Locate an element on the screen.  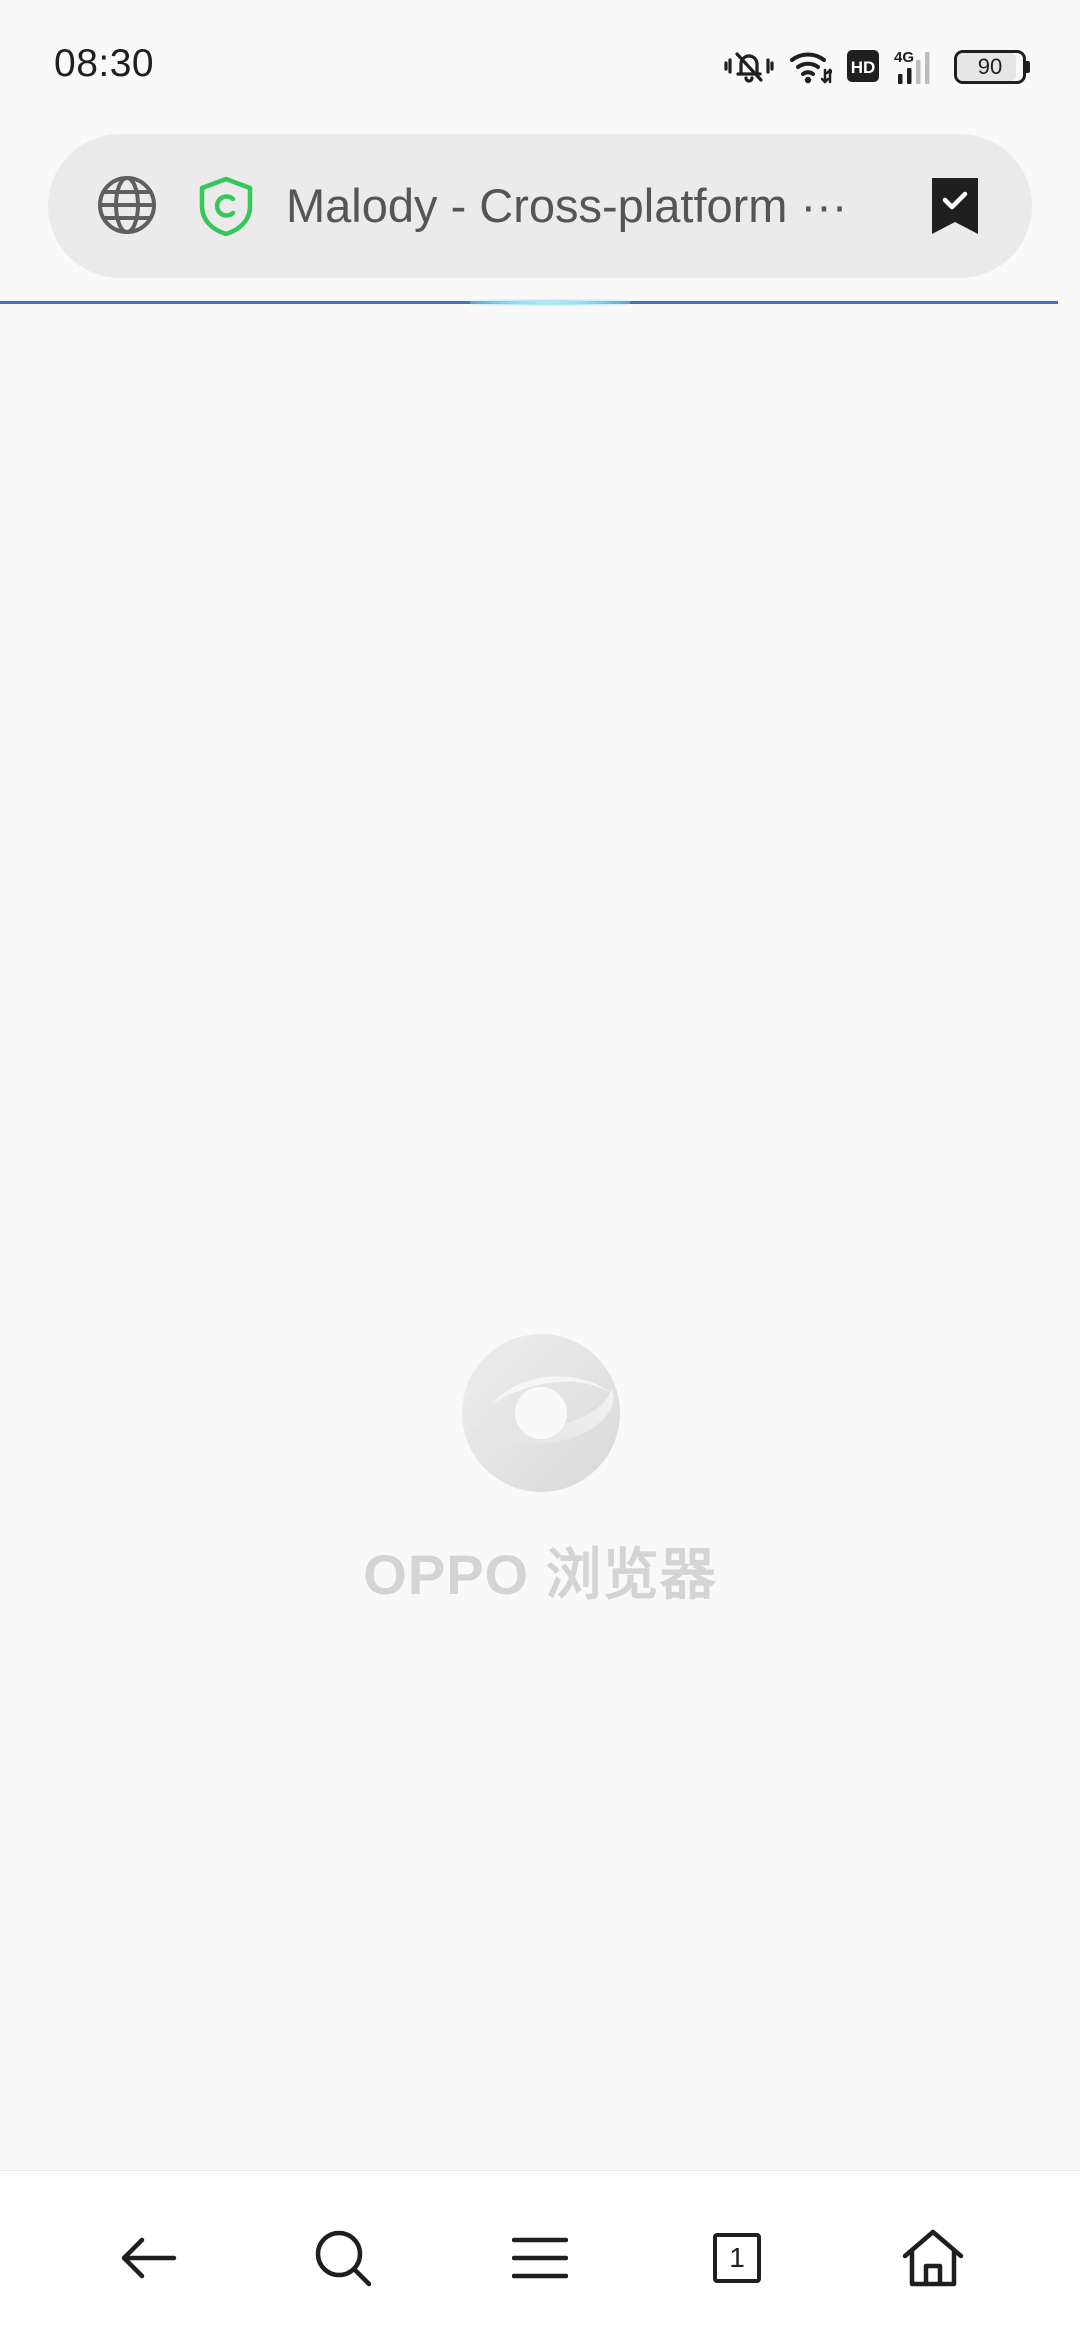
search-icon is located at coordinates (343, 2258).